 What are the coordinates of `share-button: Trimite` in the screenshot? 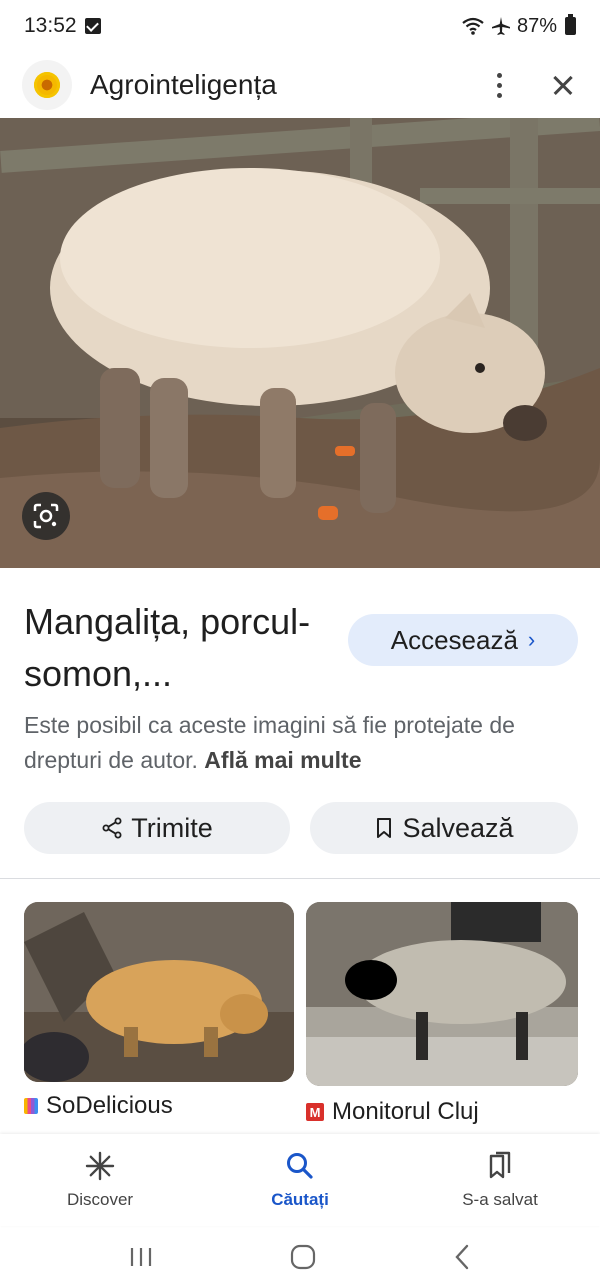 It's located at (157, 828).